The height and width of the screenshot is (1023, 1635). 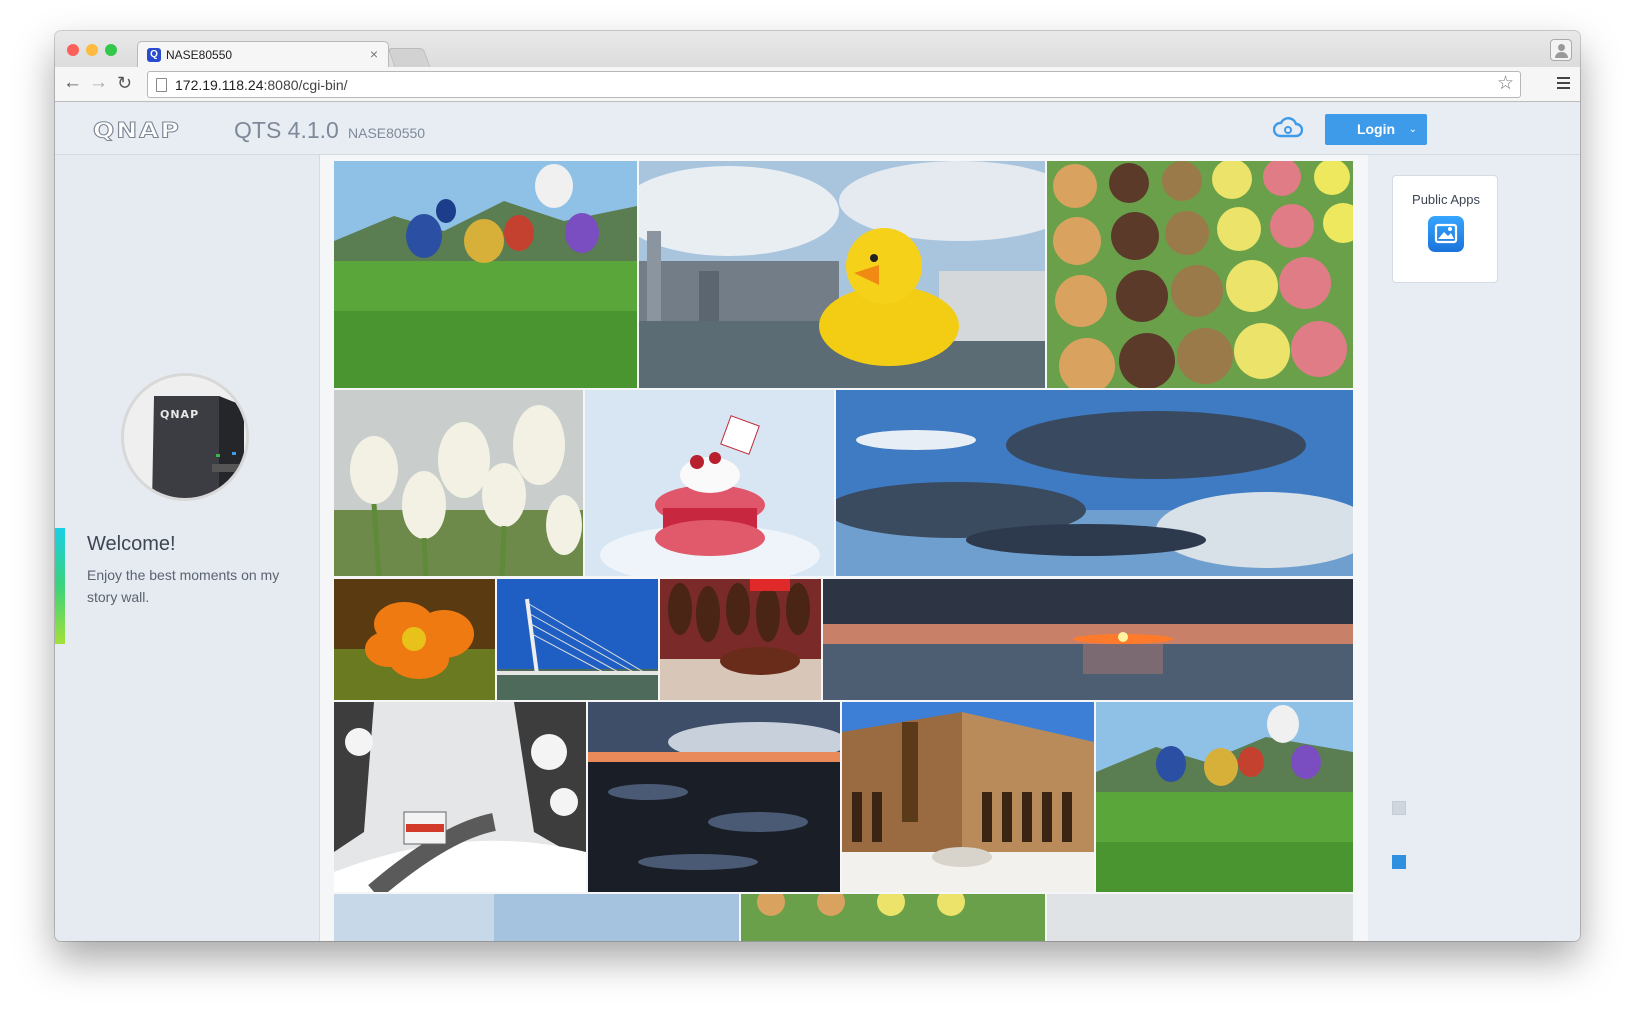 I want to click on photo-raspberry-macaron-dessert, so click(x=709, y=483).